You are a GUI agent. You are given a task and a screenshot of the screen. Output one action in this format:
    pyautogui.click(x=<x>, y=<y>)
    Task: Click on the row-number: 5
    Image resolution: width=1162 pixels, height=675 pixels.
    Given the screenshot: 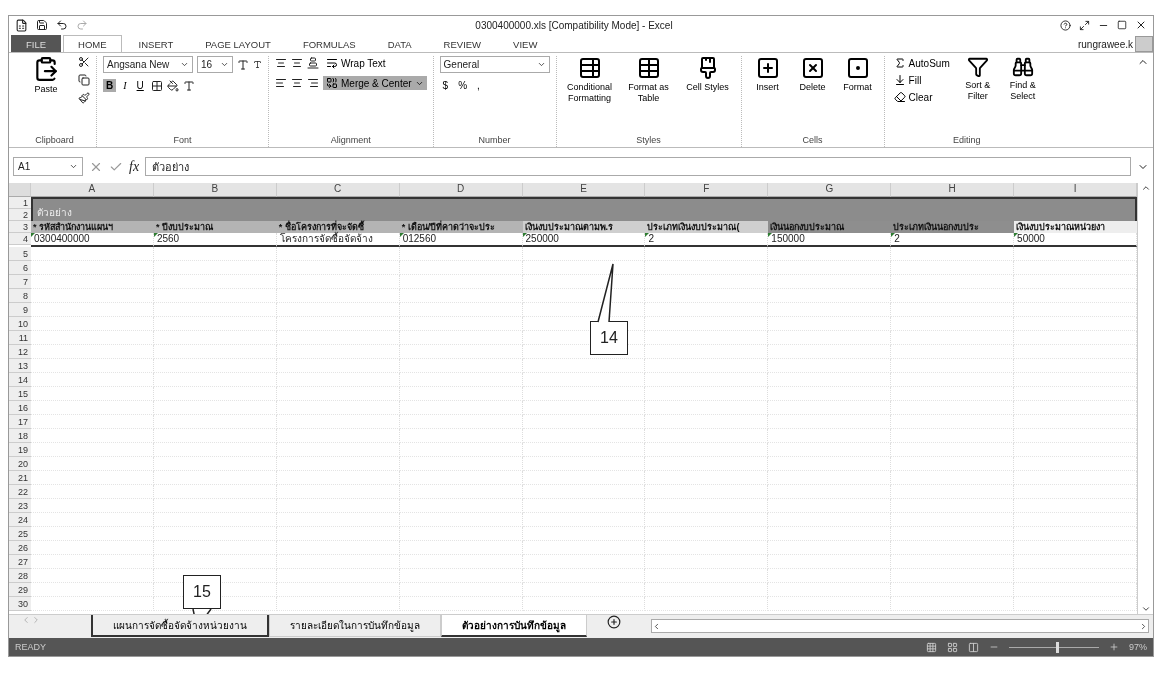 What is the action you would take?
    pyautogui.click(x=20, y=254)
    